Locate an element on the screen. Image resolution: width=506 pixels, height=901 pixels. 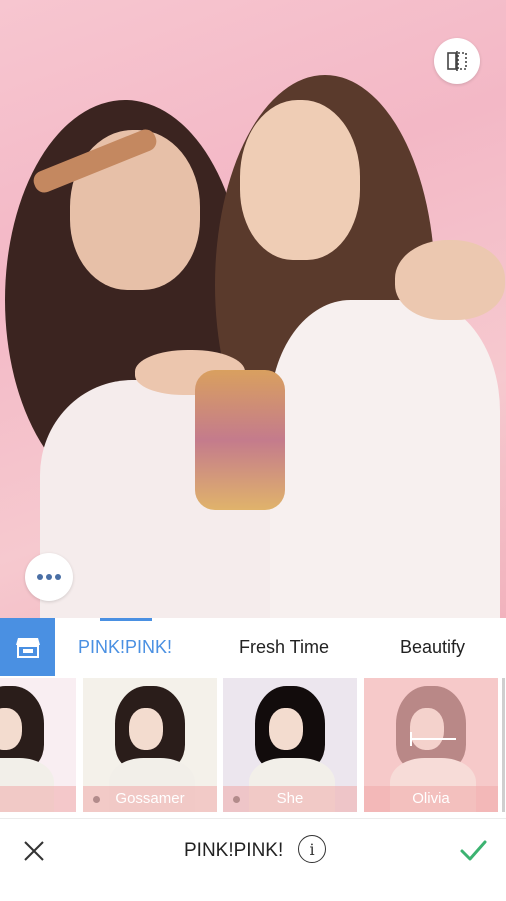
filter-thumb-label: She is located at coordinates (290, 799).